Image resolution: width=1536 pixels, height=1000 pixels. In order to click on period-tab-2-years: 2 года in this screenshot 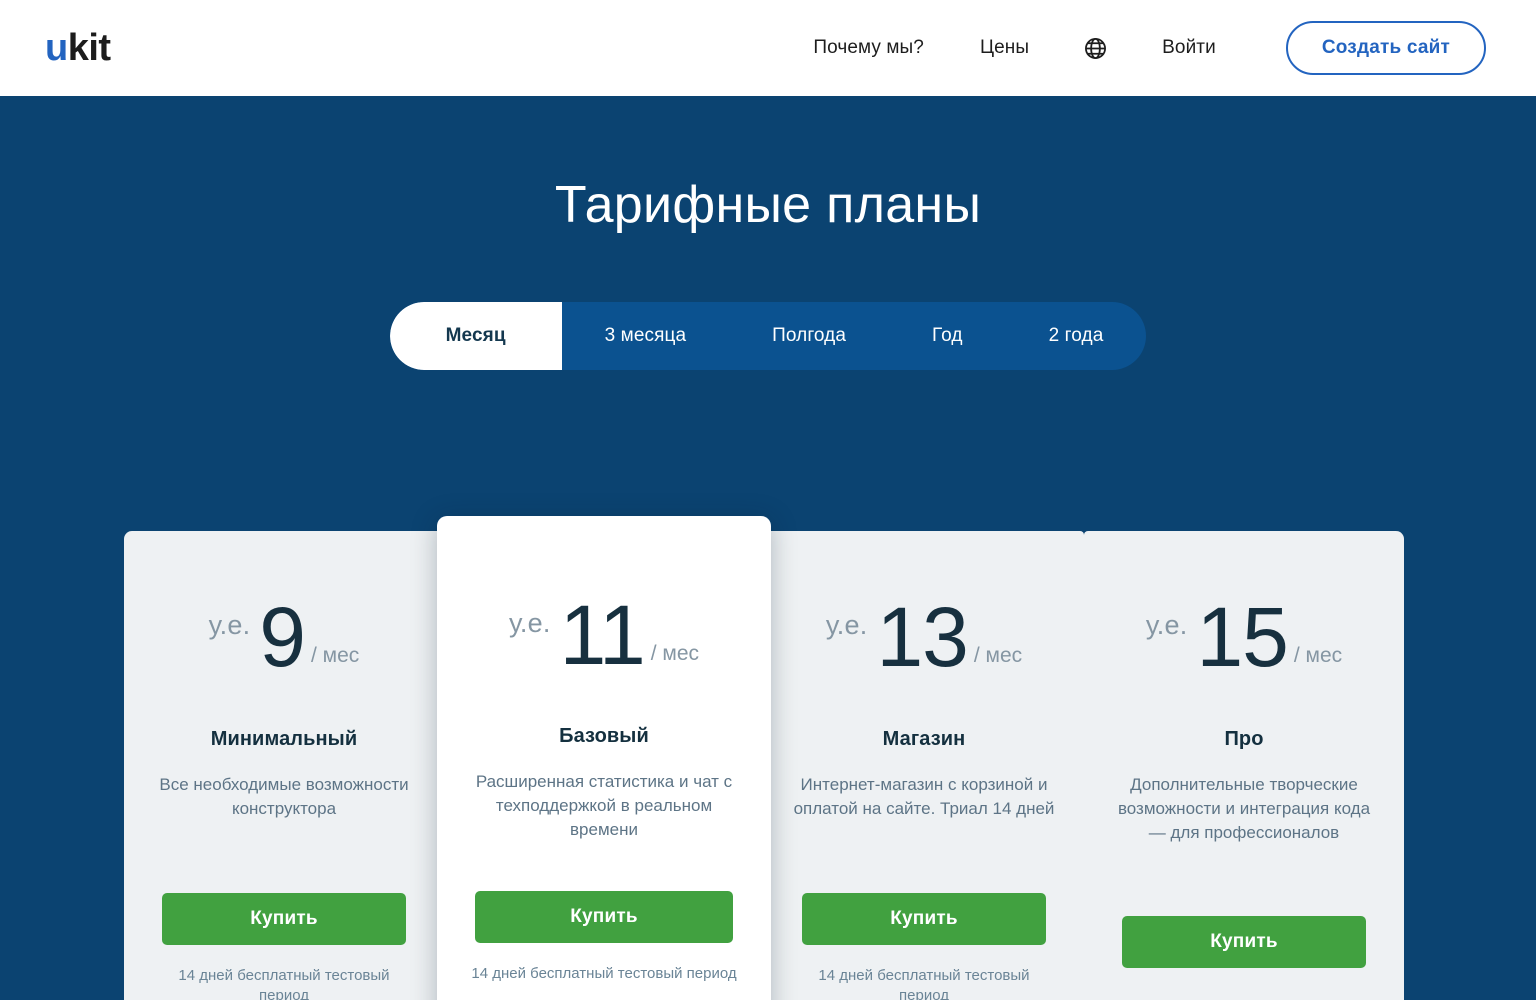, I will do `click(1076, 336)`.